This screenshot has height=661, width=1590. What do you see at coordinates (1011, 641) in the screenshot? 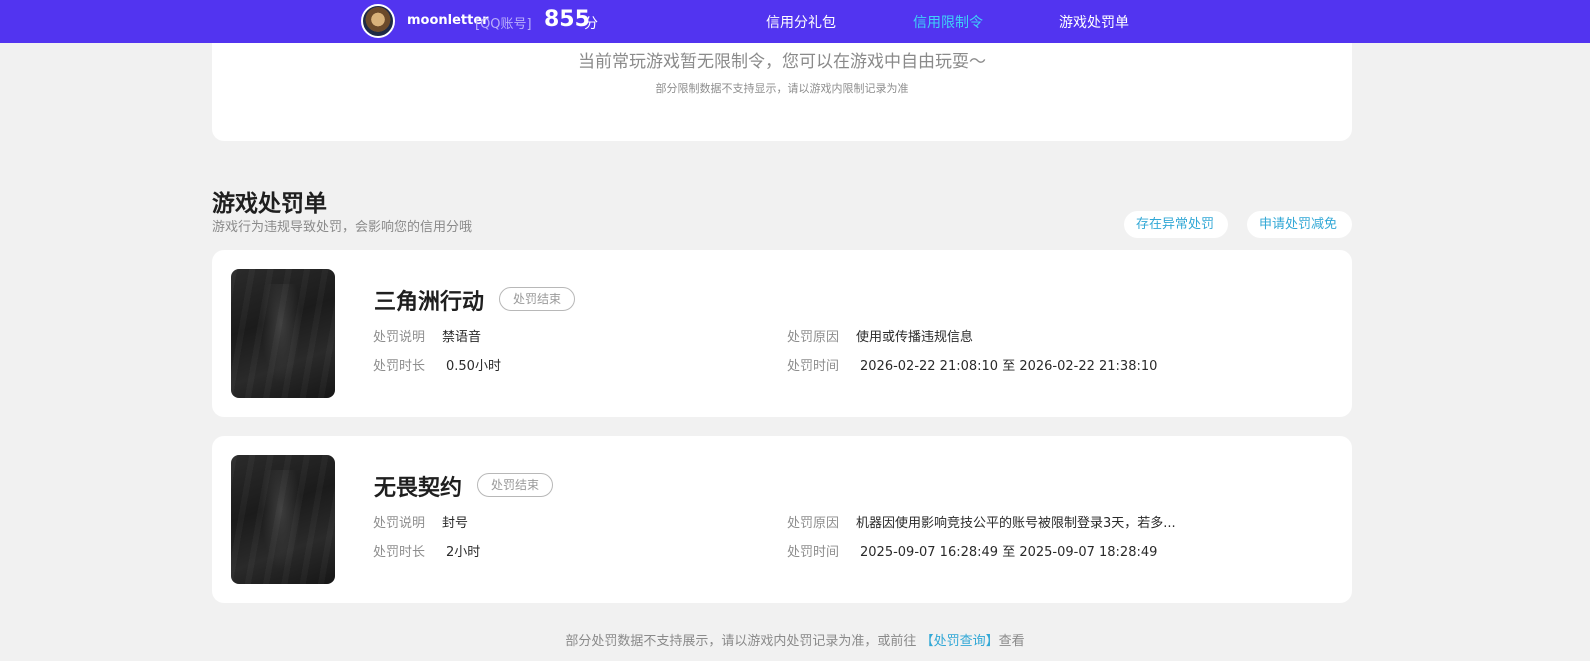
I see `footer-suffix: 查看` at bounding box center [1011, 641].